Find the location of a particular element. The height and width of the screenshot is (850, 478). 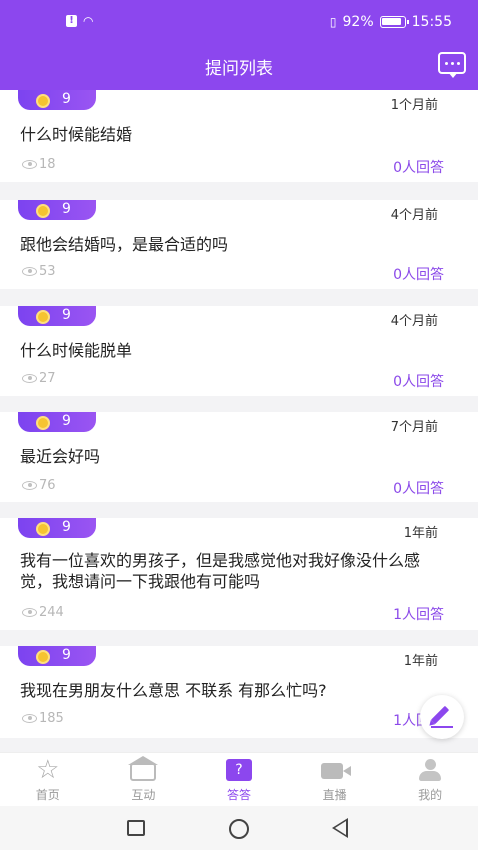

battery-percent: 92% is located at coordinates (358, 22).